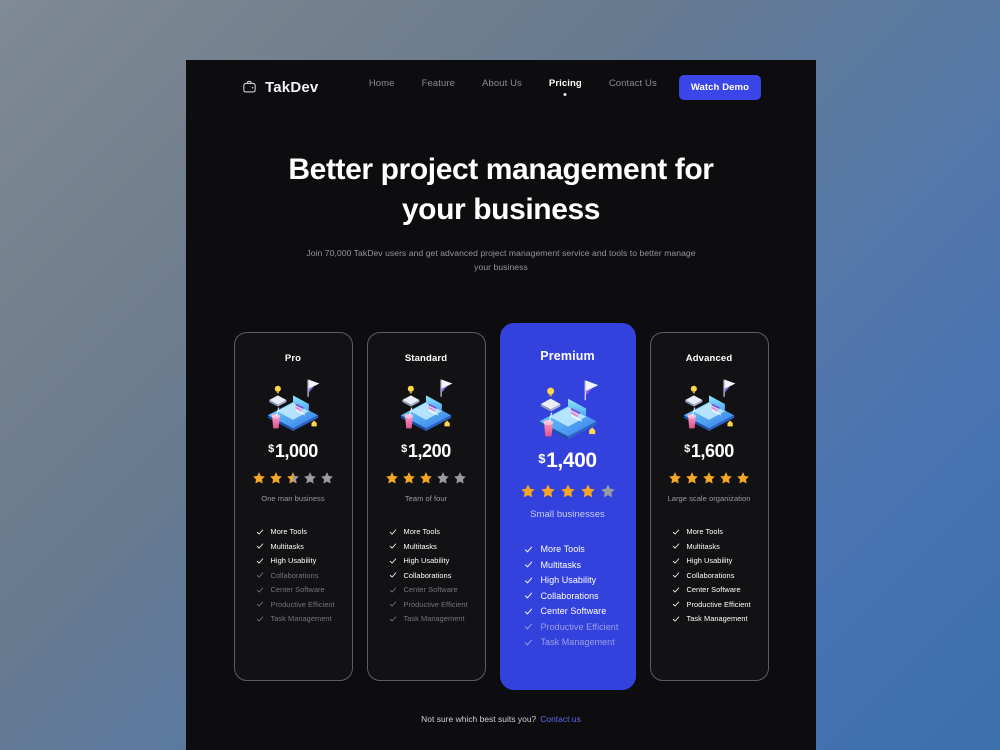  What do you see at coordinates (426, 451) in the screenshot?
I see `plan-price: $1,200` at bounding box center [426, 451].